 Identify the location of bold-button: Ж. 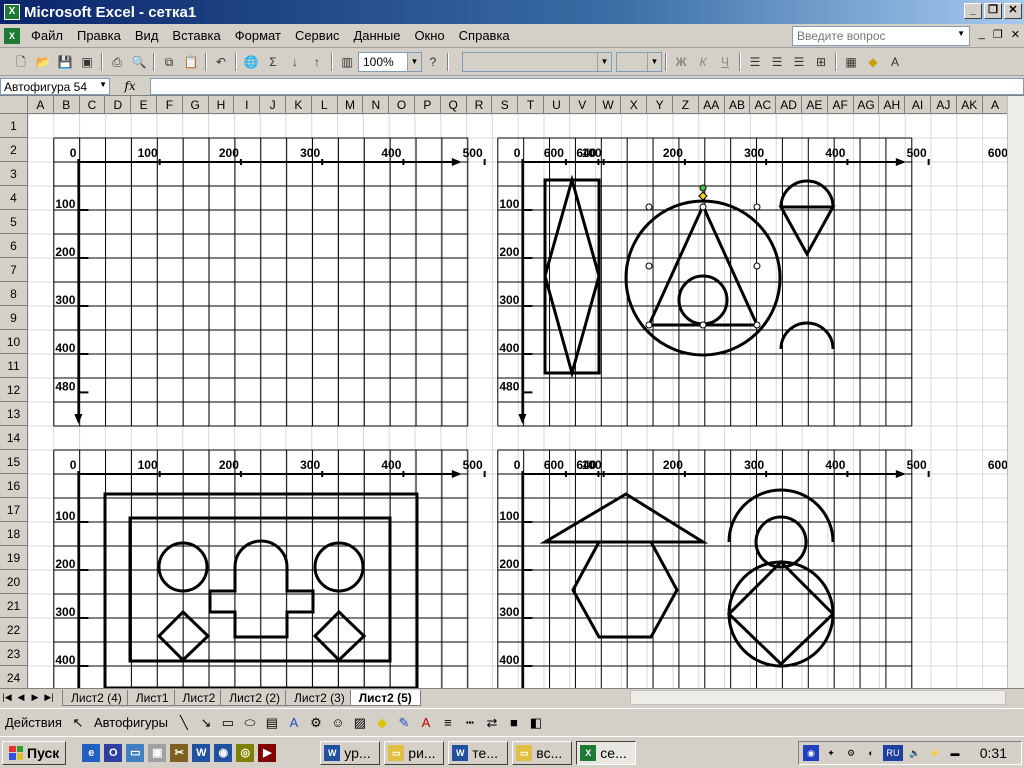
(681, 62).